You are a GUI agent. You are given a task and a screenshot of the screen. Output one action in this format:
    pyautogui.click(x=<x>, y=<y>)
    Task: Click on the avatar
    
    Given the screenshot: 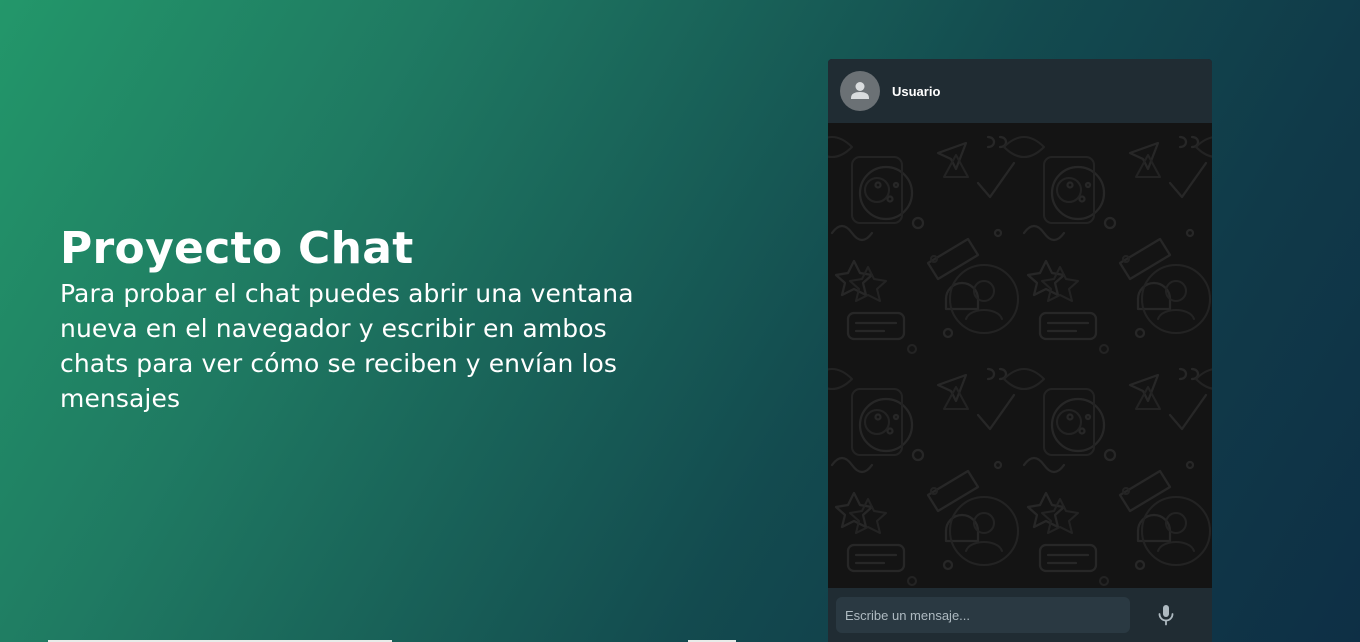 What is the action you would take?
    pyautogui.click(x=860, y=91)
    